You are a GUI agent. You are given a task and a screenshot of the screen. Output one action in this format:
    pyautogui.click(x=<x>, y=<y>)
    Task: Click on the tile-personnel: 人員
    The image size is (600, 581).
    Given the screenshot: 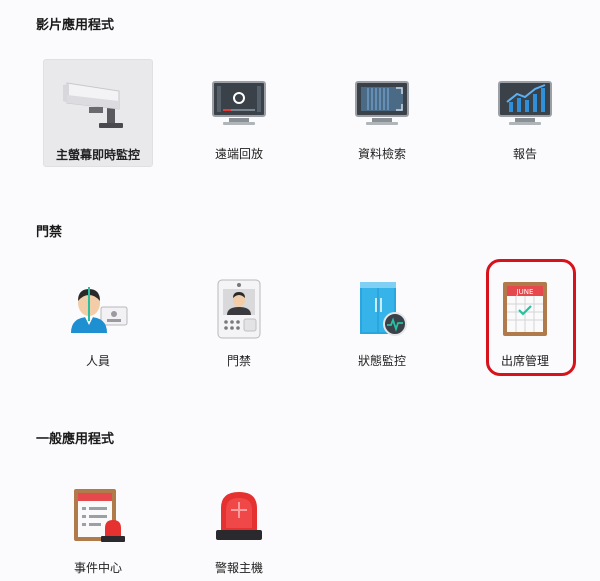 What is the action you would take?
    pyautogui.click(x=98, y=320)
    